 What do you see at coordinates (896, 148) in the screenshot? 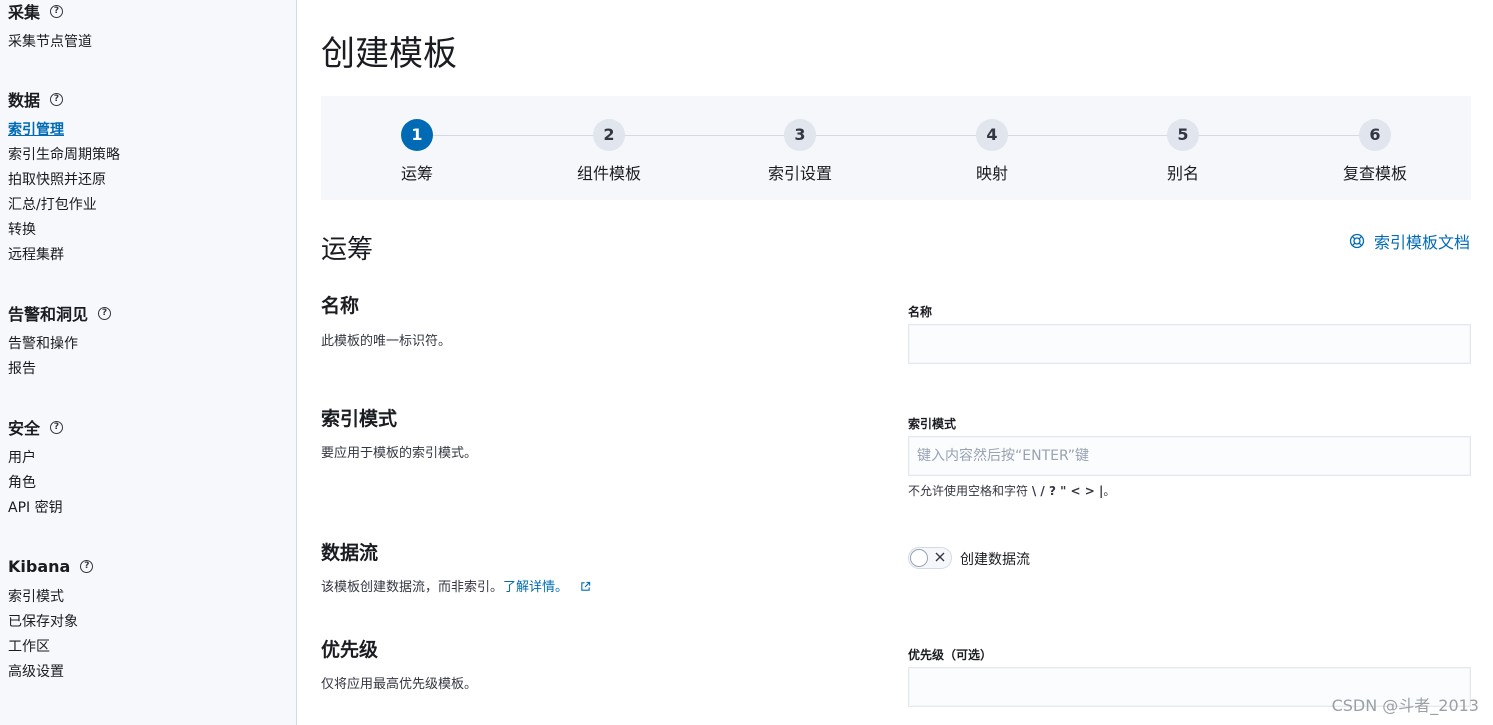
I see `steps-wizard: 1 运筹 2 组件模板 3 索引设置 4 映射 5 别名 6 复查模板` at bounding box center [896, 148].